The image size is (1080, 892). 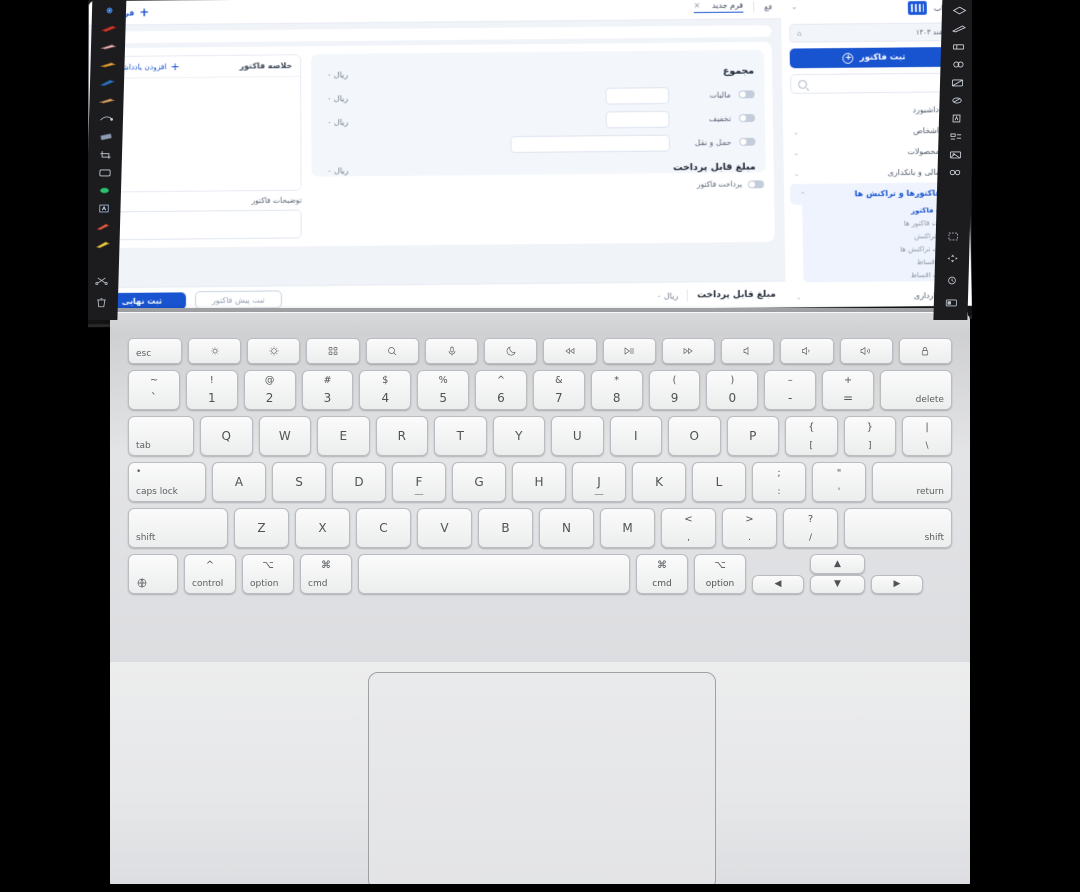 What do you see at coordinates (674, 390) in the screenshot?
I see `key-9: (9` at bounding box center [674, 390].